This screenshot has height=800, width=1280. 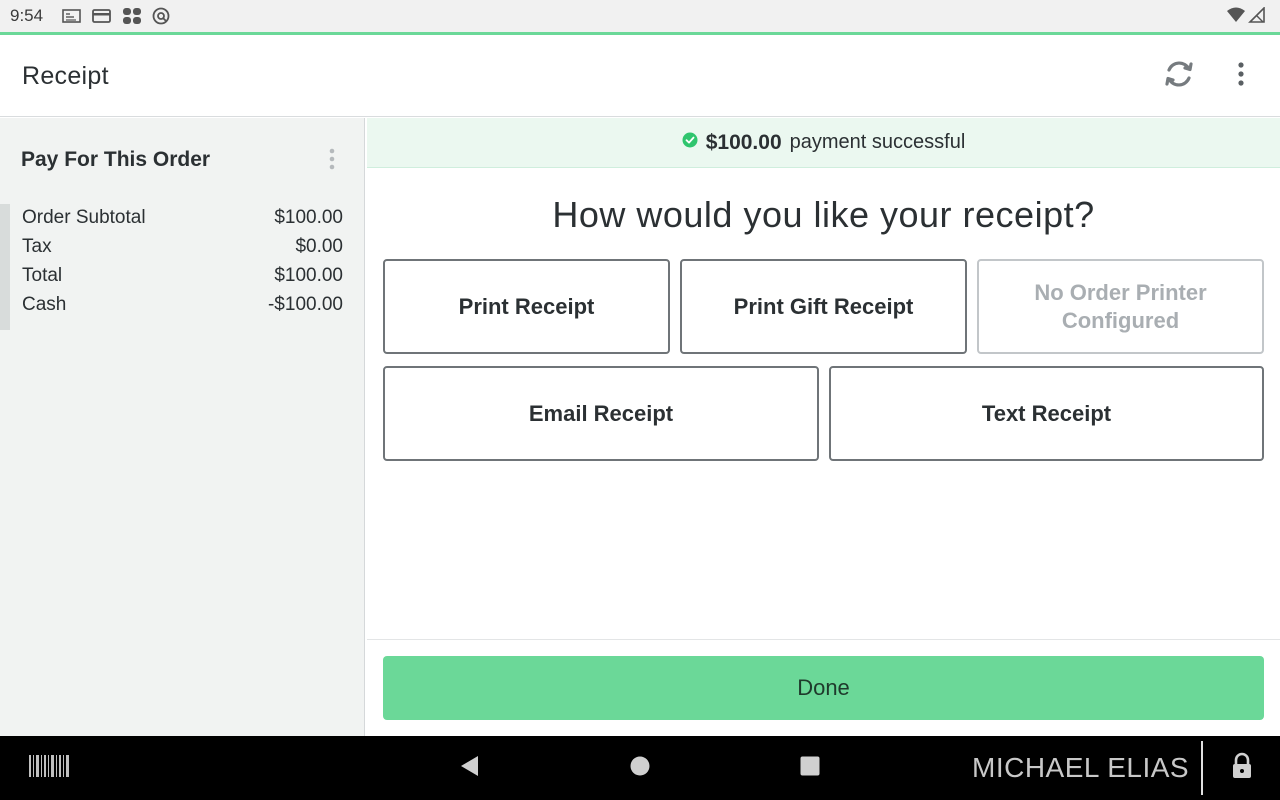 What do you see at coordinates (42, 275) in the screenshot?
I see `summary-label: Total` at bounding box center [42, 275].